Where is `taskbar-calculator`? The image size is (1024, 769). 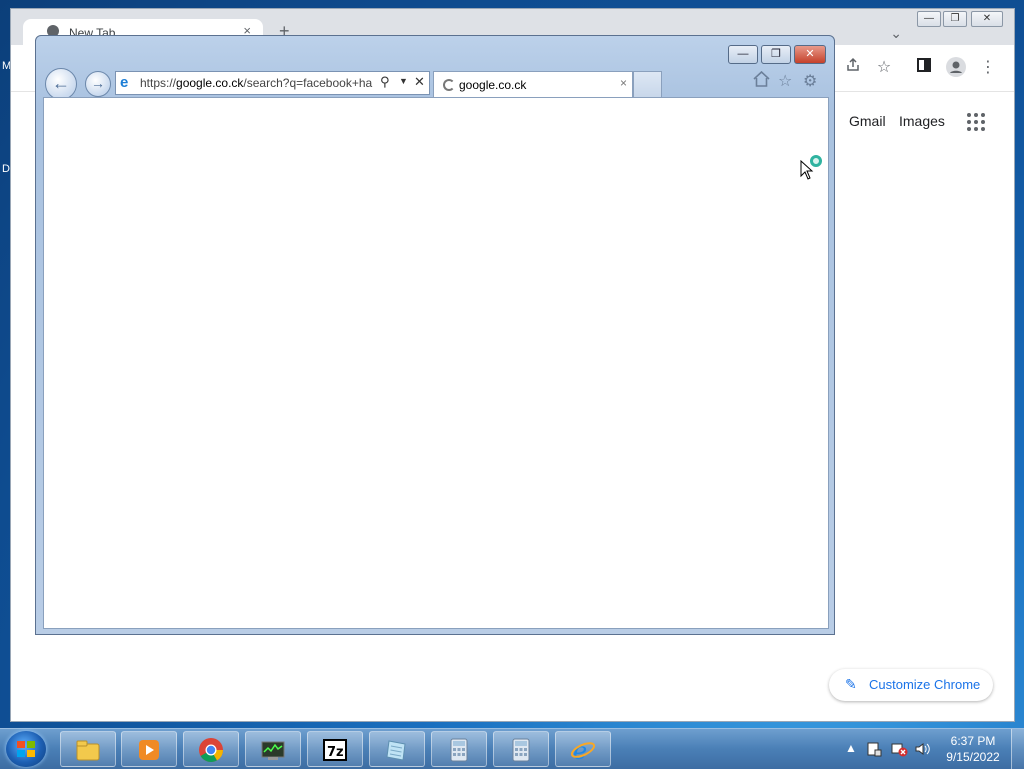 taskbar-calculator is located at coordinates (459, 749).